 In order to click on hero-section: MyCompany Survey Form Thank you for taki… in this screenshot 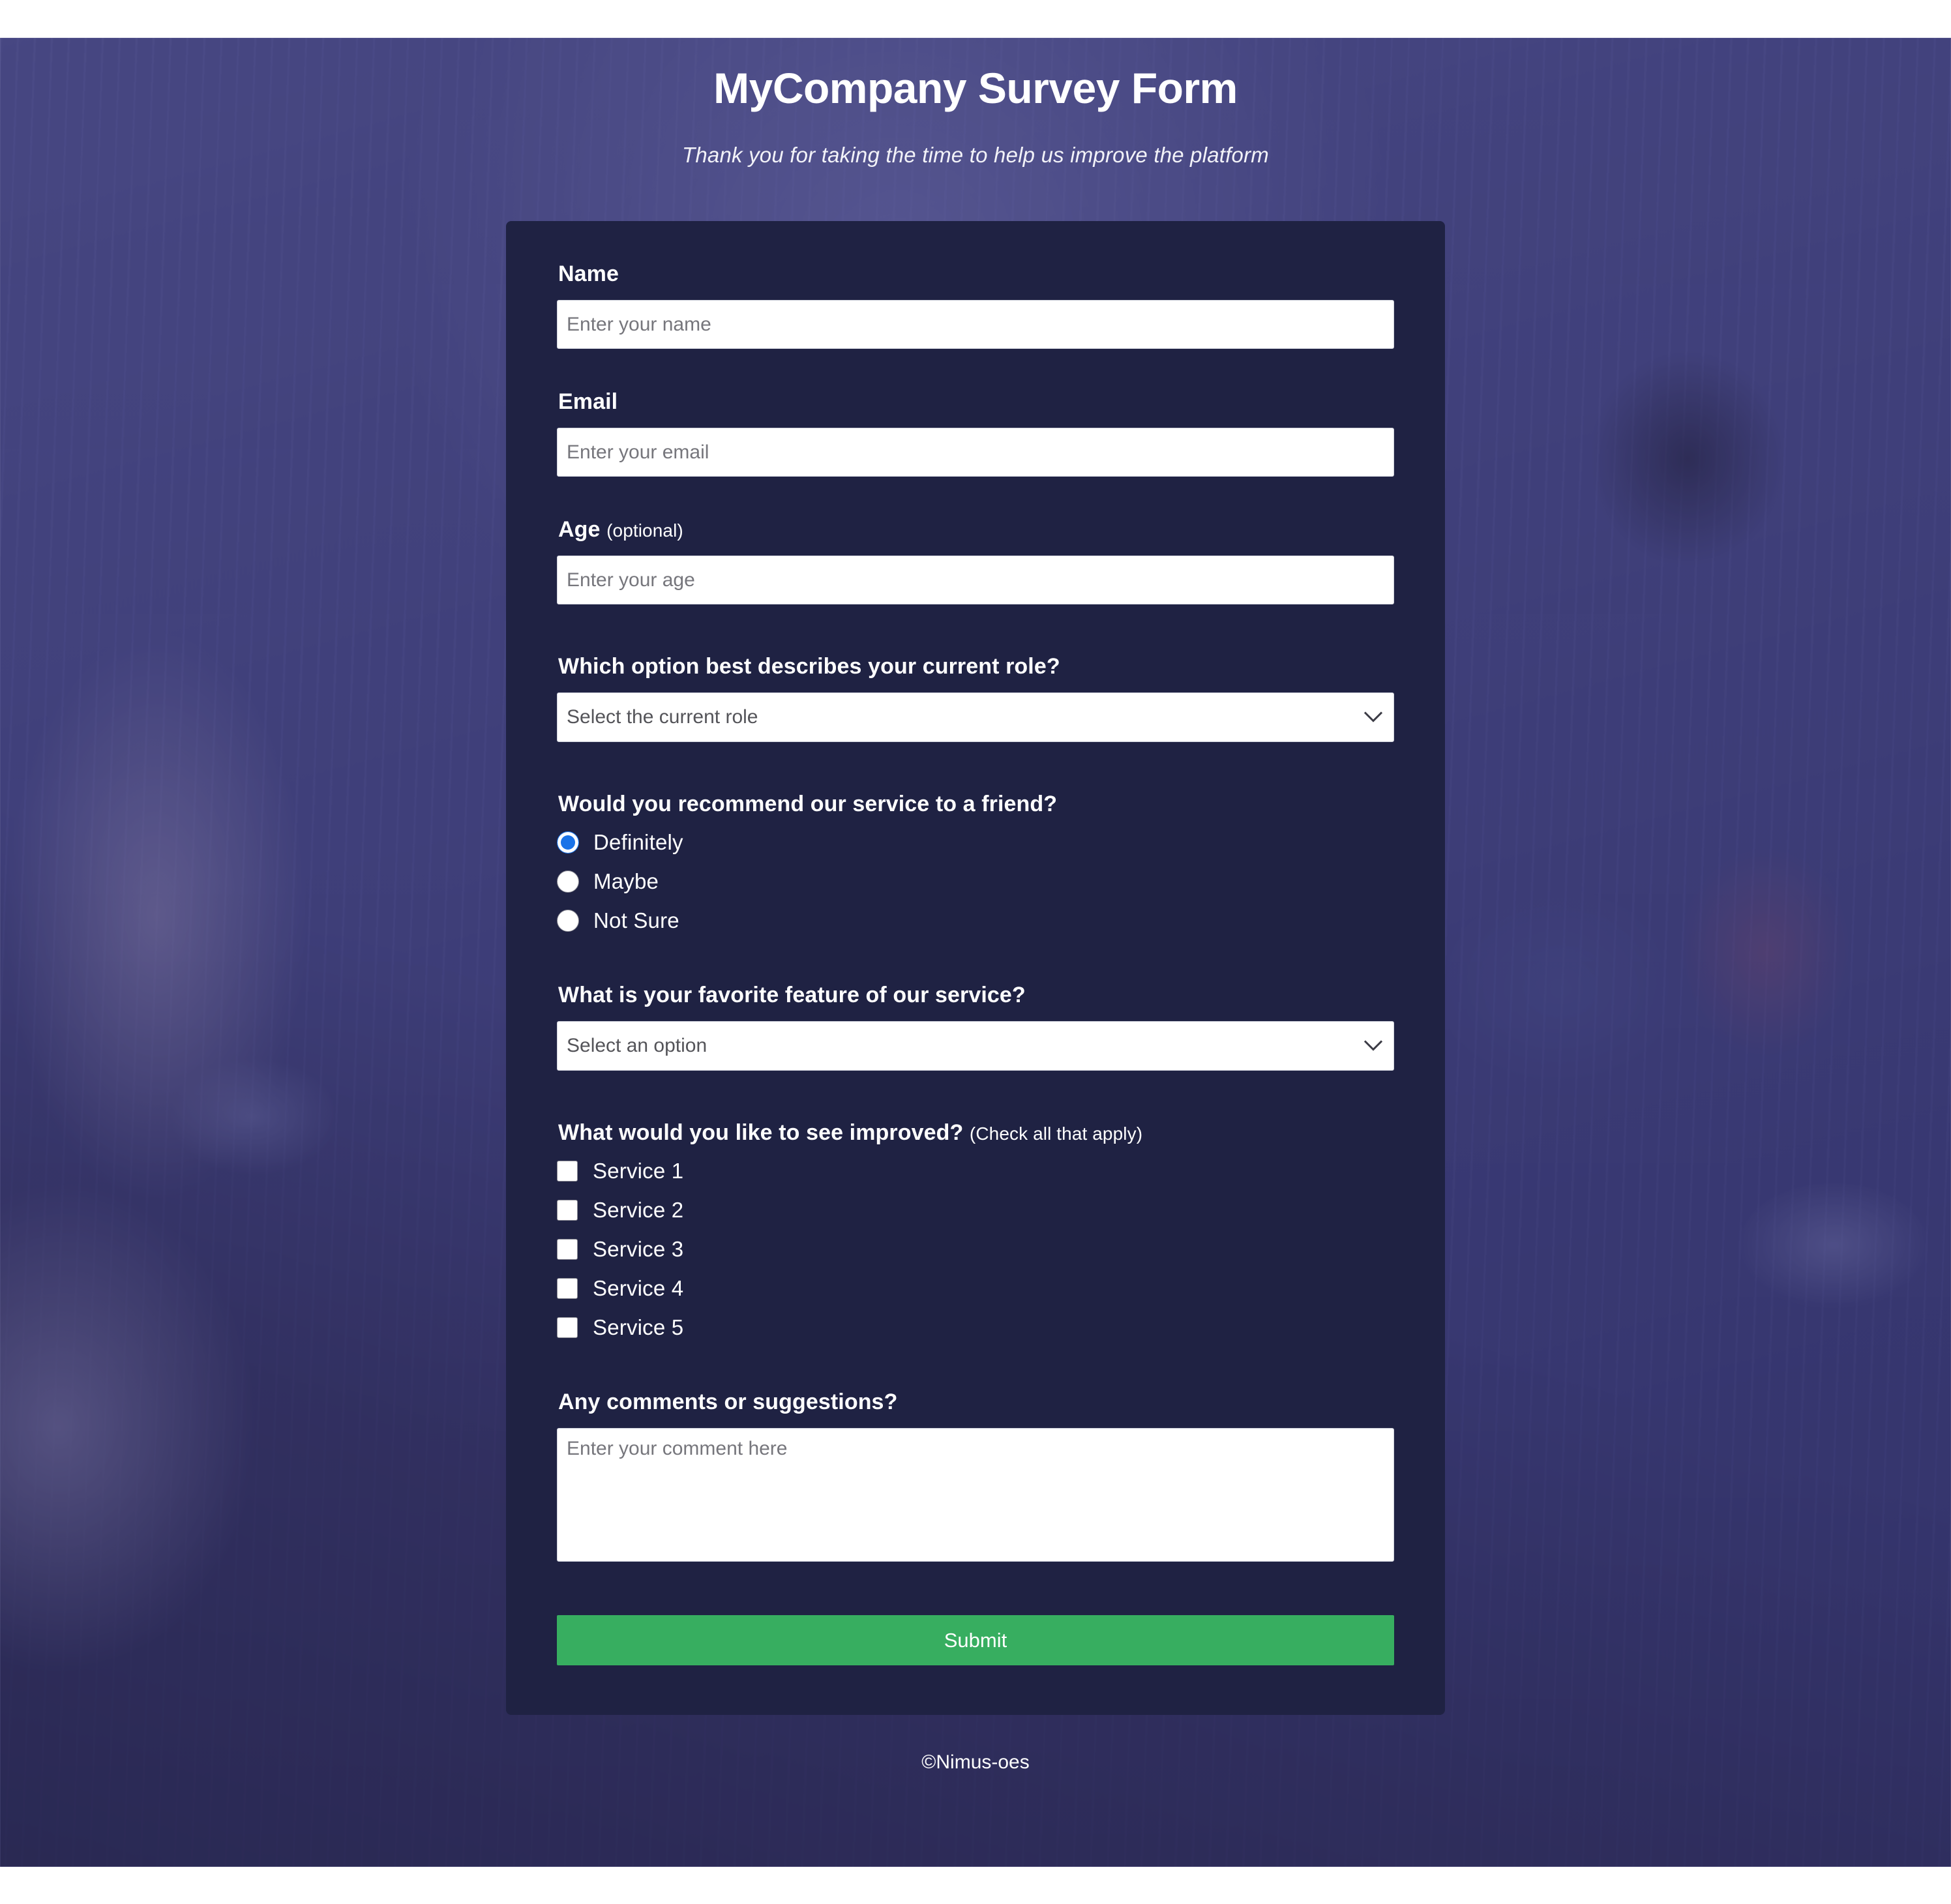, I will do `click(975, 103)`.